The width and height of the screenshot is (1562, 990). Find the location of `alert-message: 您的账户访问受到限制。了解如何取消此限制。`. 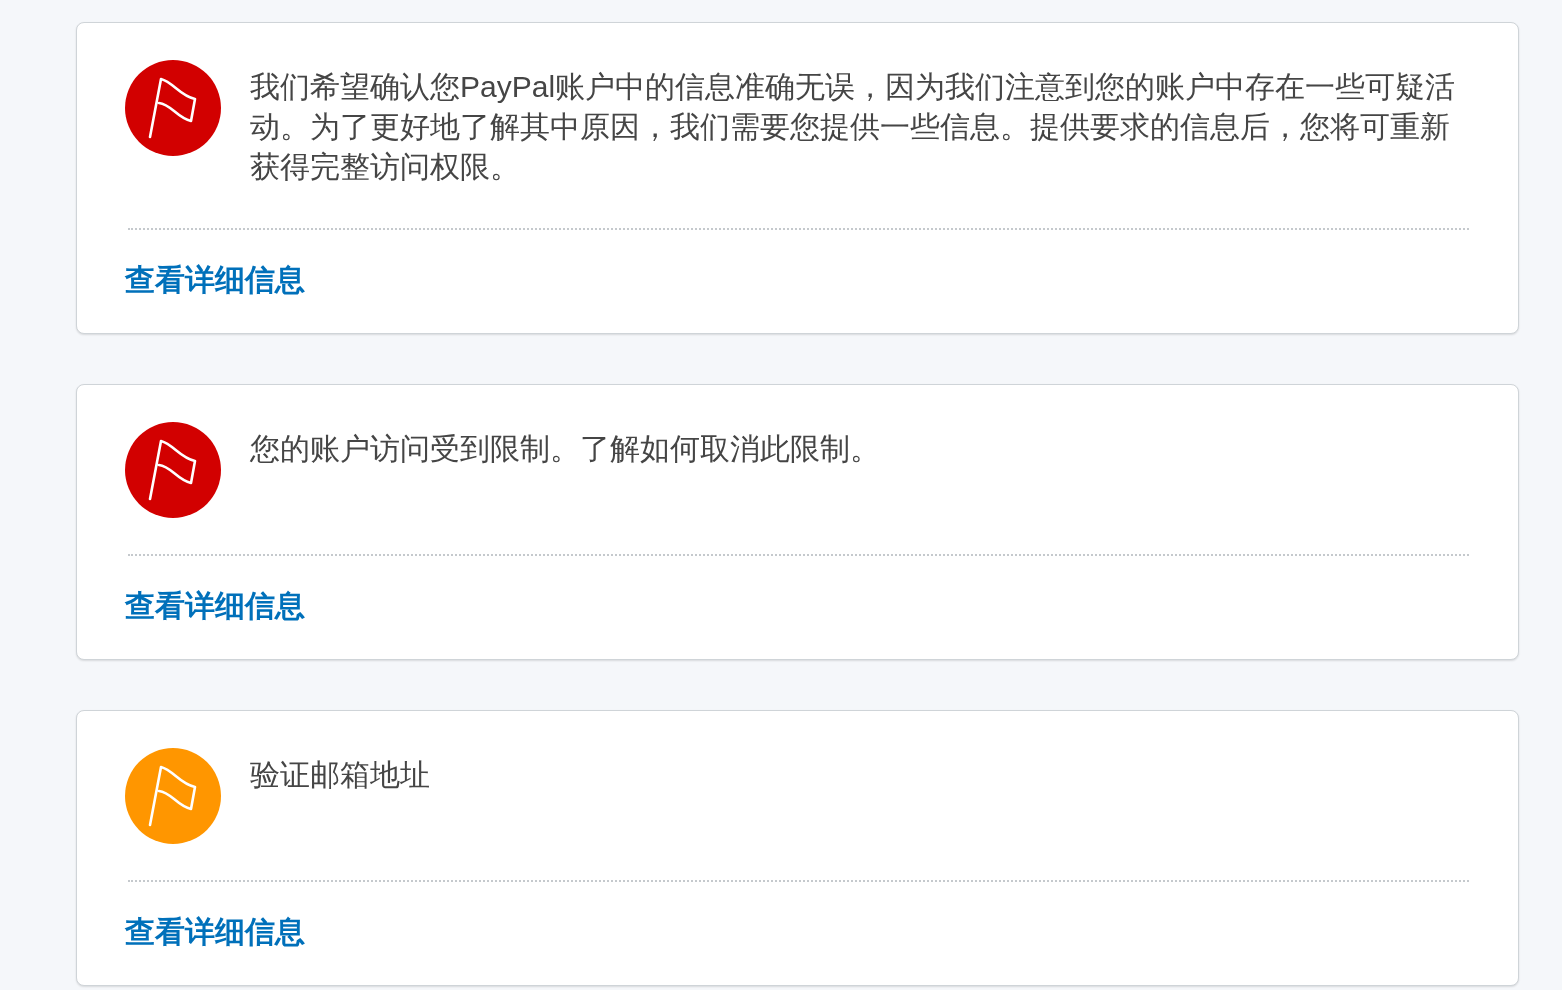

alert-message: 您的账户访问受到限制。了解如何取消此限制。 is located at coordinates (565, 449).